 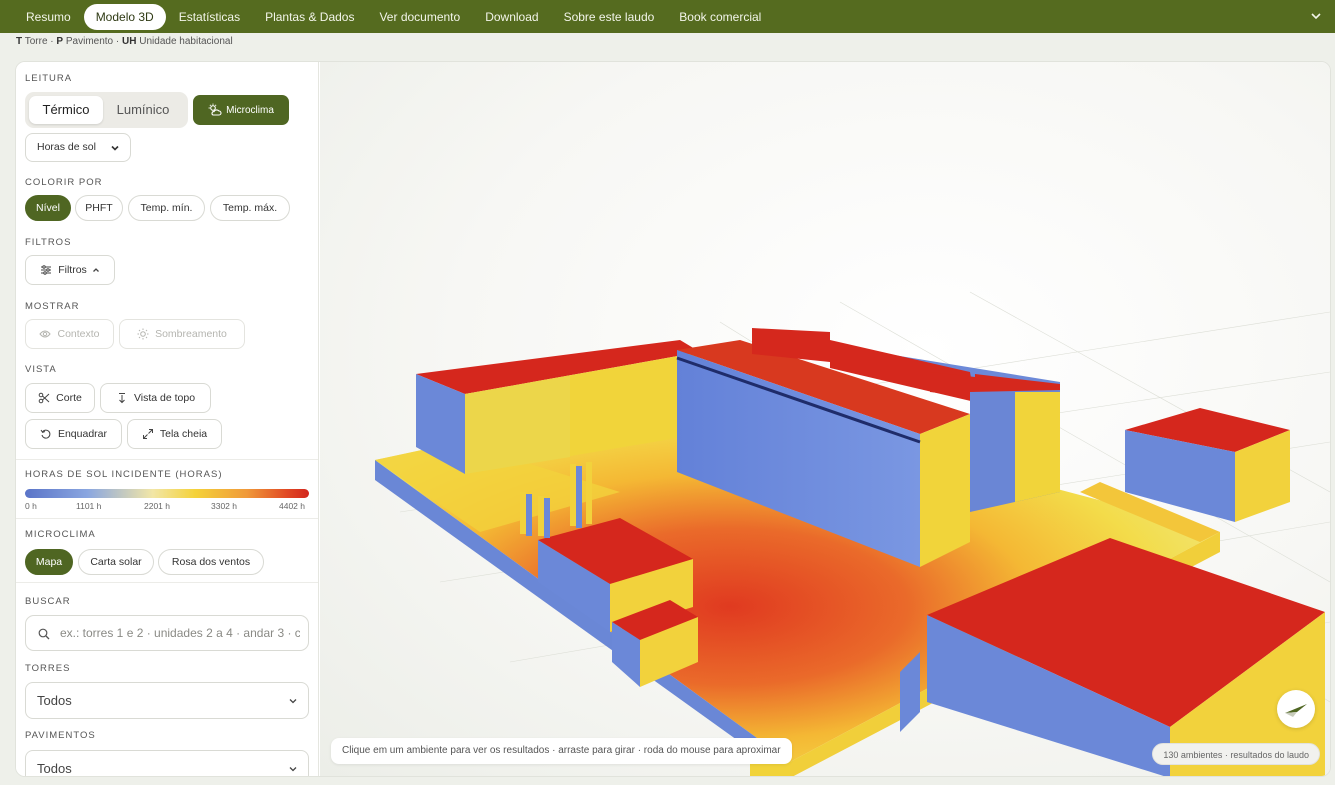 I want to click on color-scale-bar, so click(x=167, y=493).